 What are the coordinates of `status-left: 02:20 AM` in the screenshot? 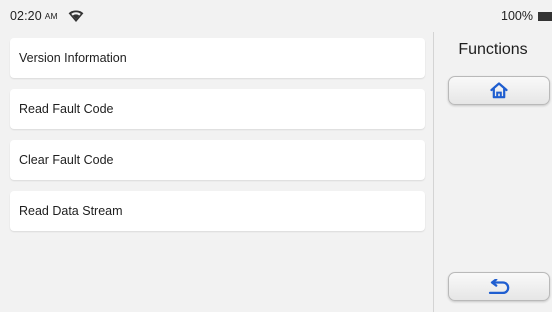 It's located at (47, 16).